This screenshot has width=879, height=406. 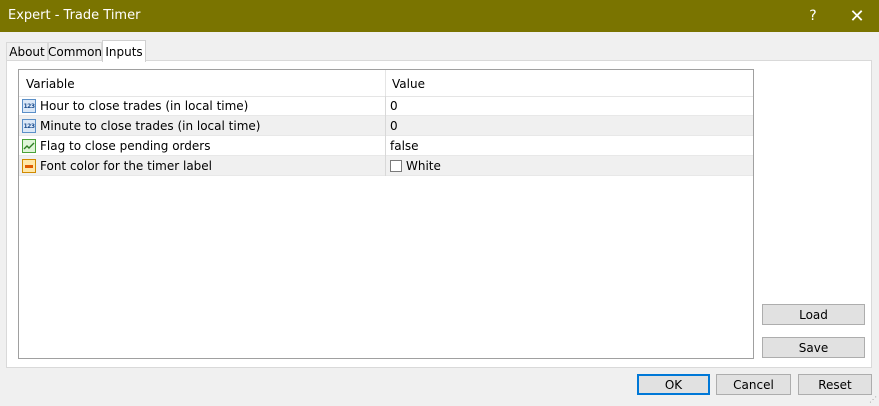 I want to click on color-param-icon-graphic, so click(x=29, y=166).